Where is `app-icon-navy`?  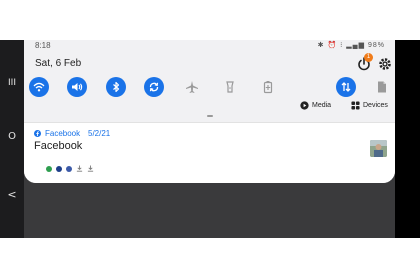
app-icon-navy is located at coordinates (59, 168).